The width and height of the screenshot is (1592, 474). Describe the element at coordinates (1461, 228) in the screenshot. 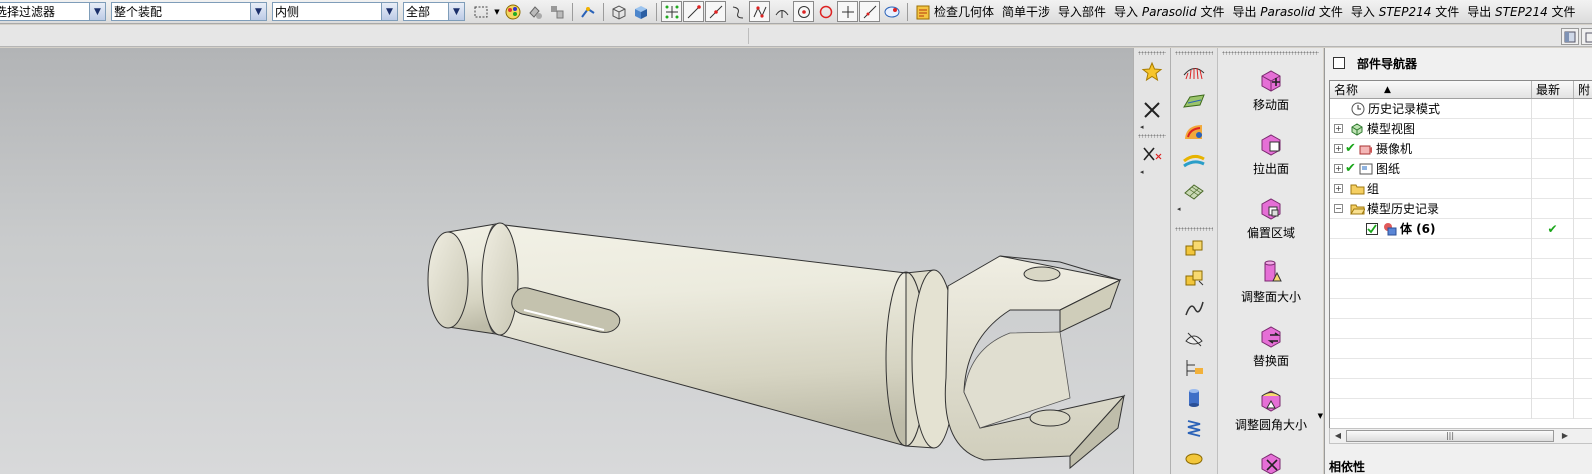

I see `tree-row-body: 体 (6) ✔` at that location.